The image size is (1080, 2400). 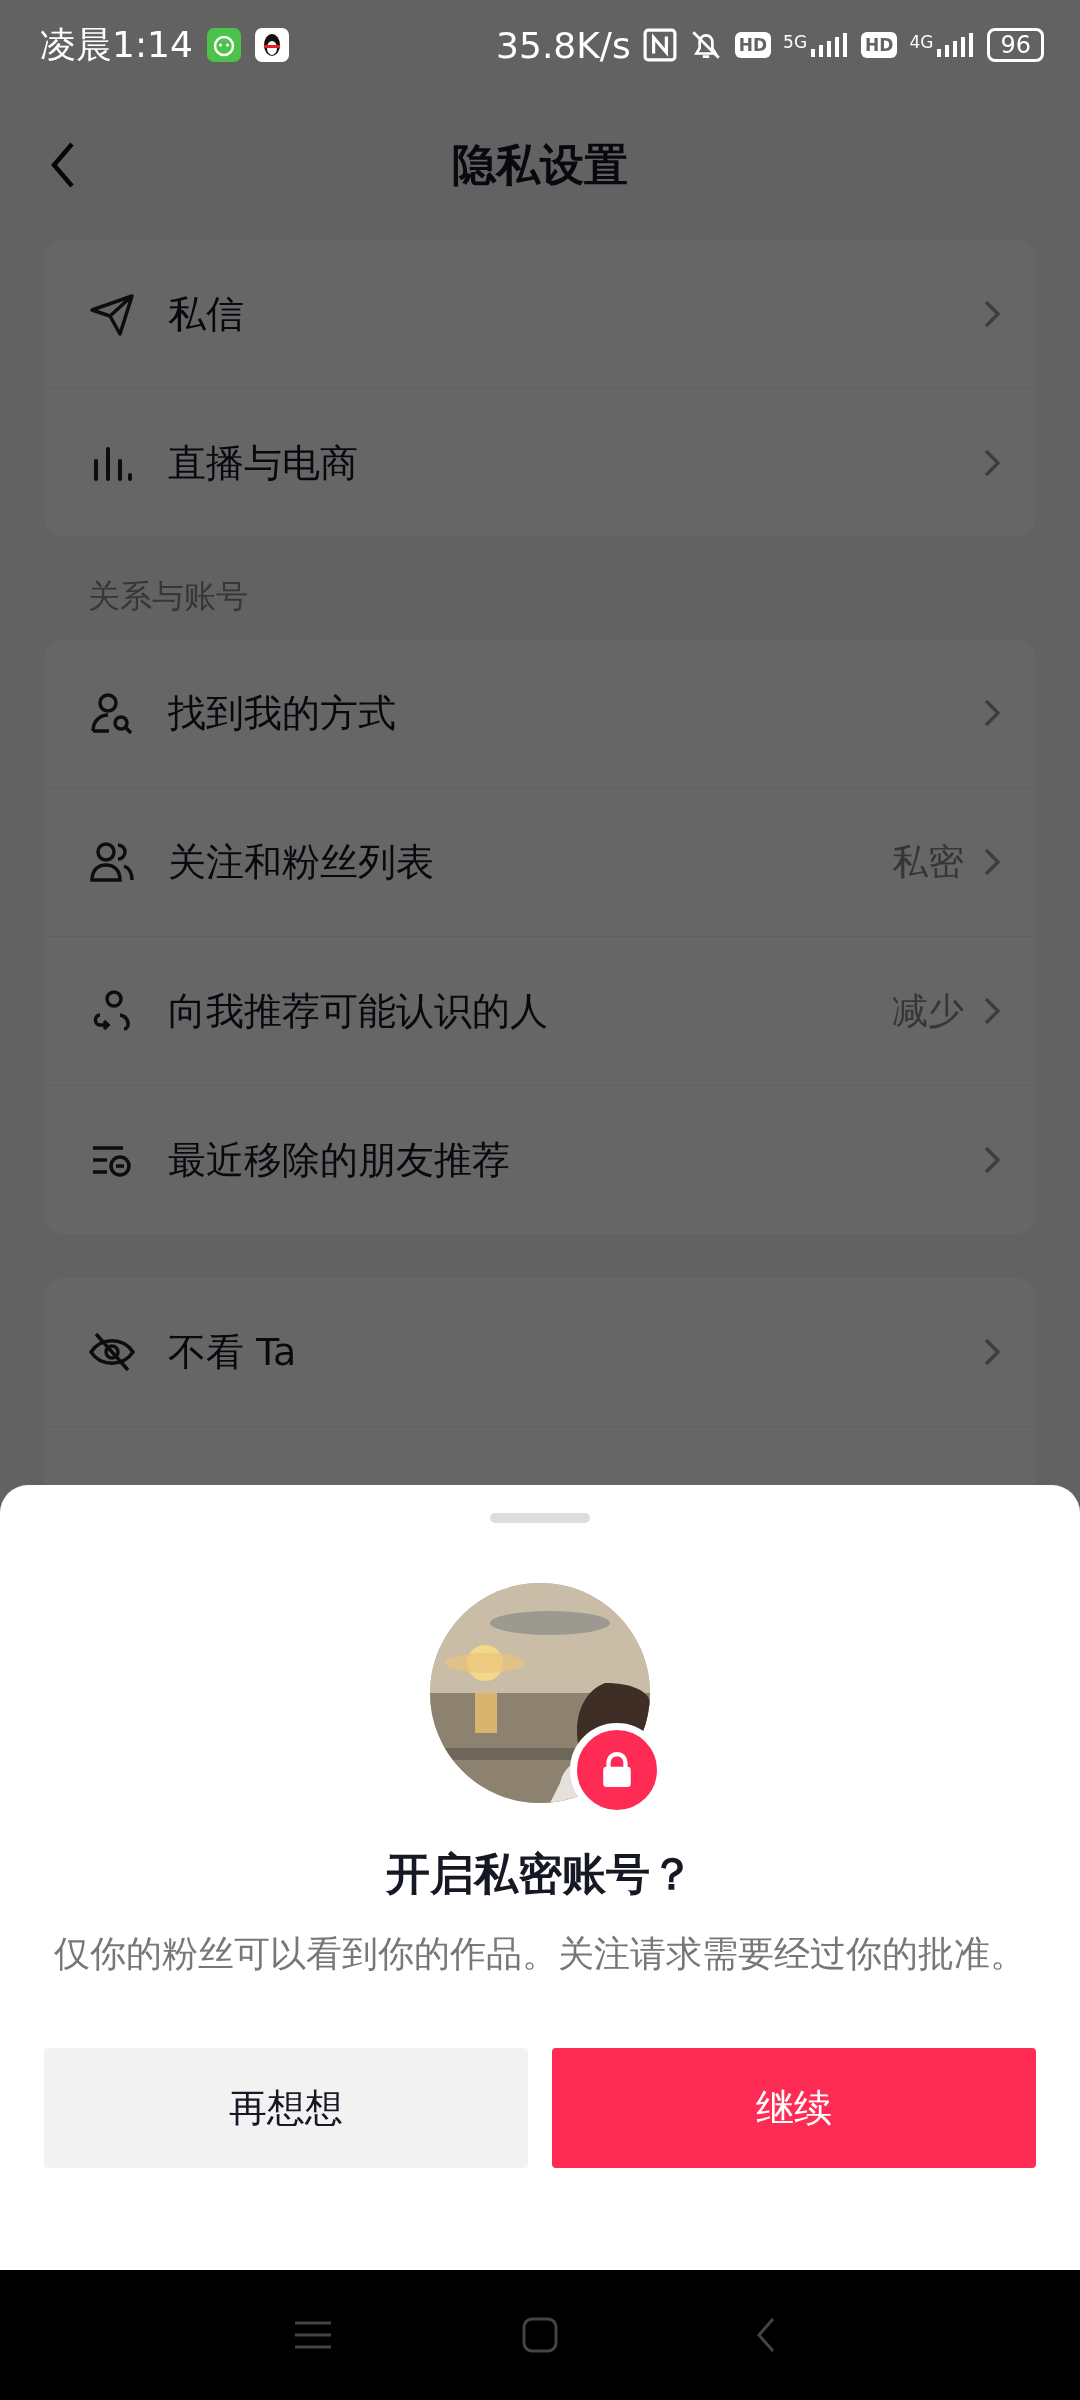 I want to click on network-type: 4G, so click(x=921, y=42).